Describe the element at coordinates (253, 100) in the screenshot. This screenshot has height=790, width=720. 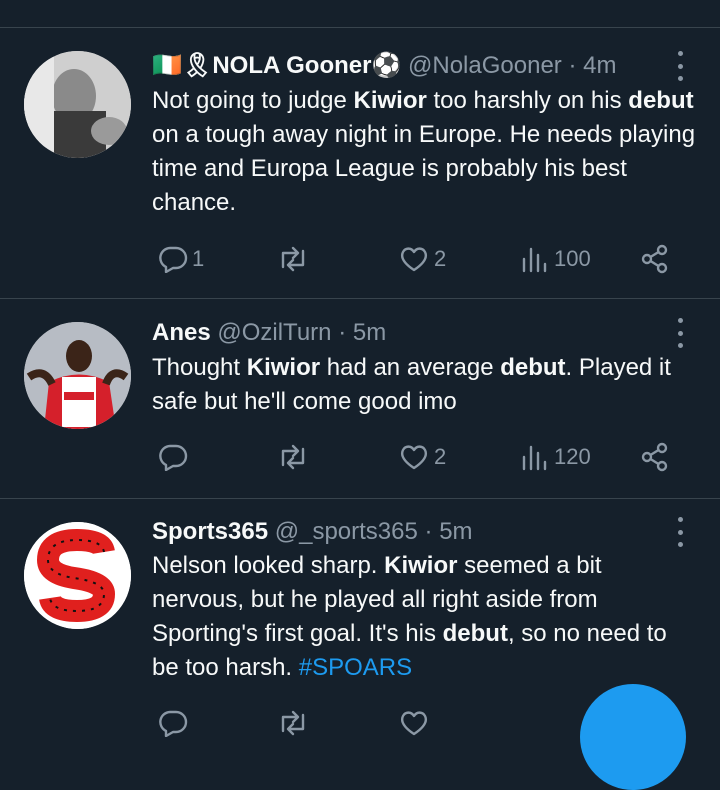
I see `text-segment: Not going to judge` at that location.